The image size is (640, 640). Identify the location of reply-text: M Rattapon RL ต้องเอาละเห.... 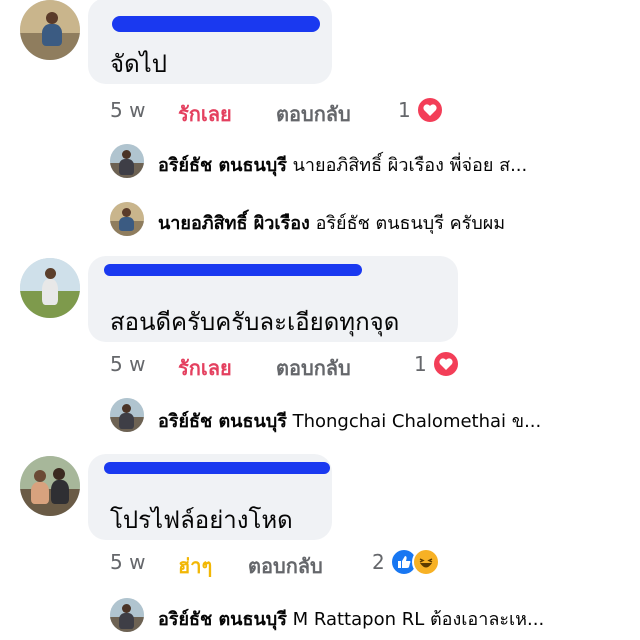
(418, 619).